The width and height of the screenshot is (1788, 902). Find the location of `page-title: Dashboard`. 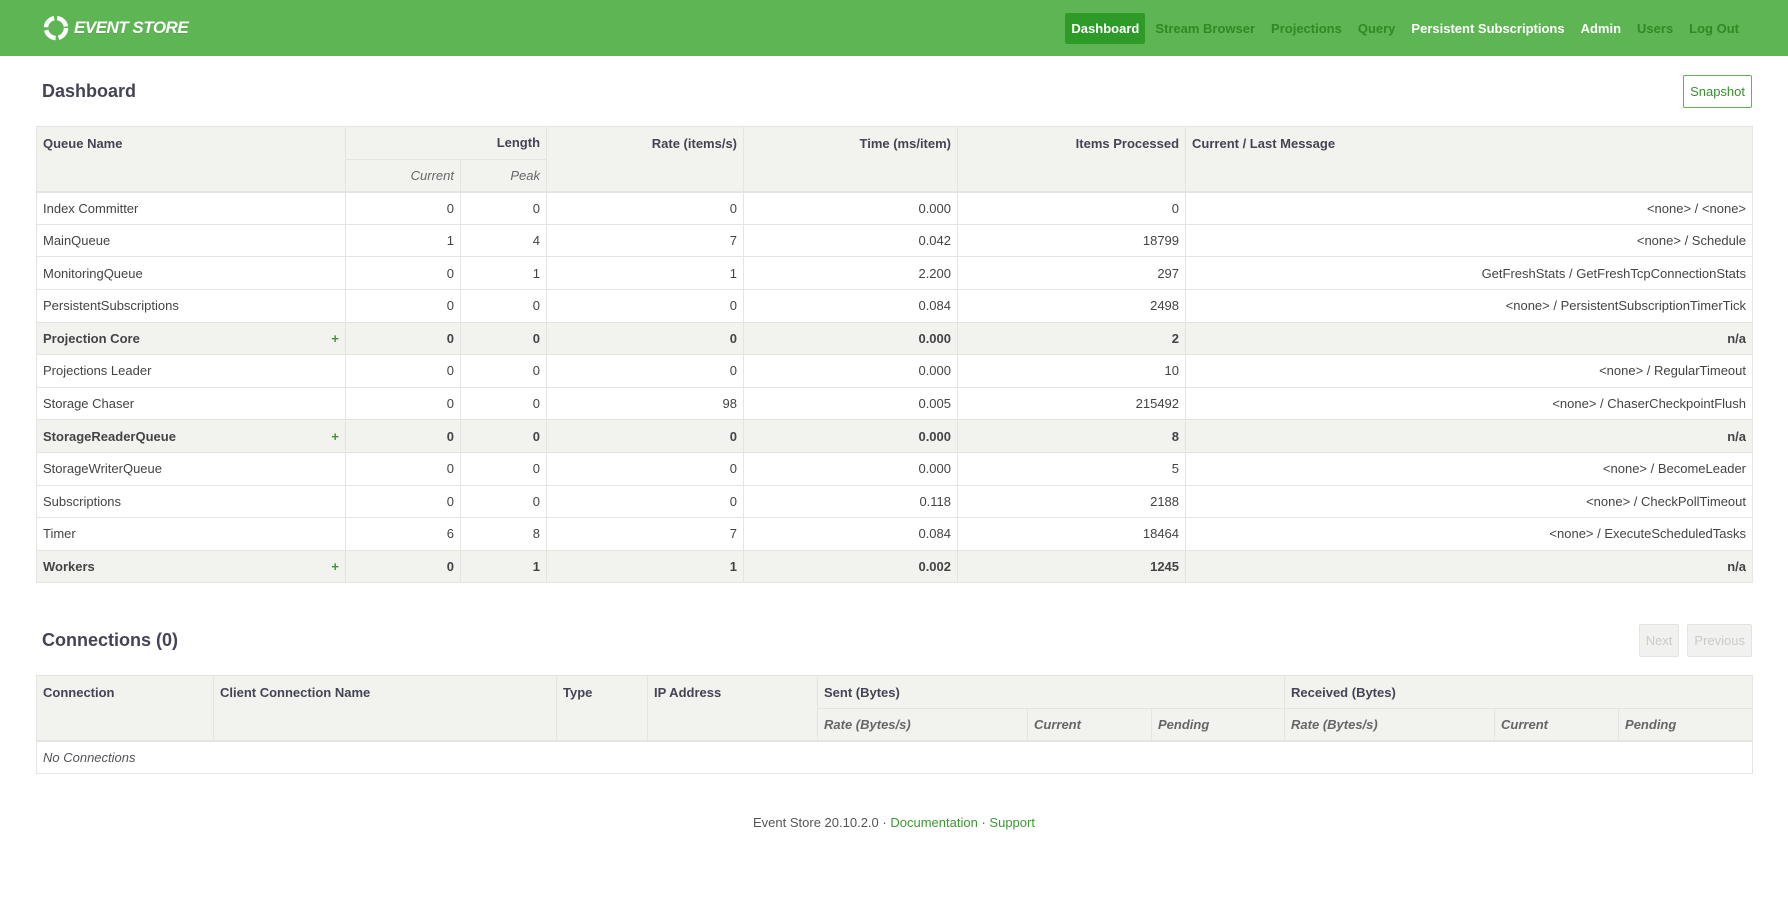

page-title: Dashboard is located at coordinates (89, 90).